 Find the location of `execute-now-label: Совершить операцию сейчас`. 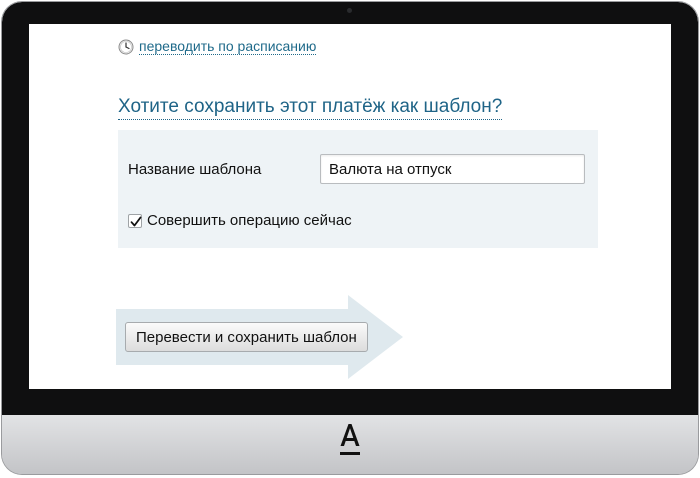

execute-now-label: Совершить операцию сейчас is located at coordinates (249, 220).